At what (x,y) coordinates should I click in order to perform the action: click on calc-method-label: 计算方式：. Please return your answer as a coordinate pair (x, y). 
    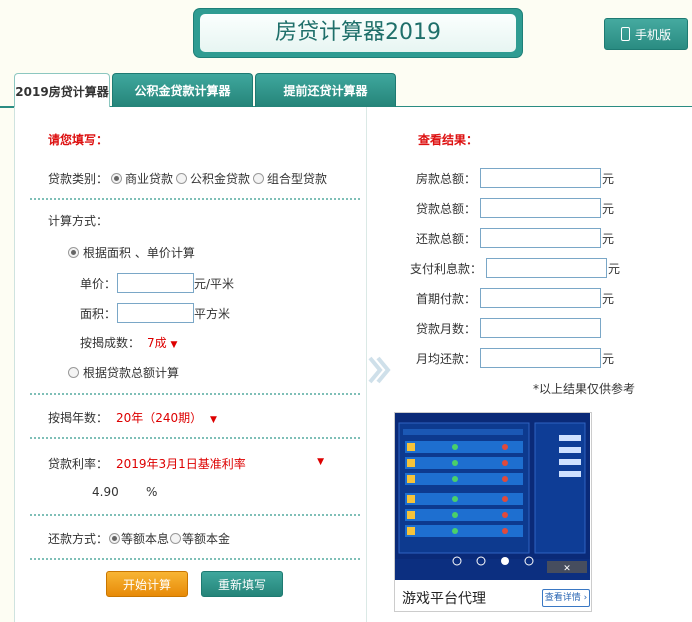
    Looking at the image, I should click on (78, 221).